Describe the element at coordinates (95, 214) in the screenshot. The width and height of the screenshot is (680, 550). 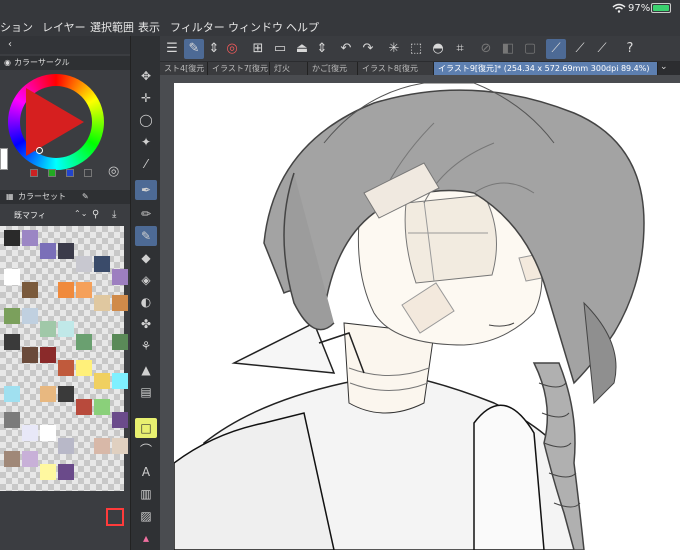
I see `eyedropper-search-icon: ⚲` at that location.